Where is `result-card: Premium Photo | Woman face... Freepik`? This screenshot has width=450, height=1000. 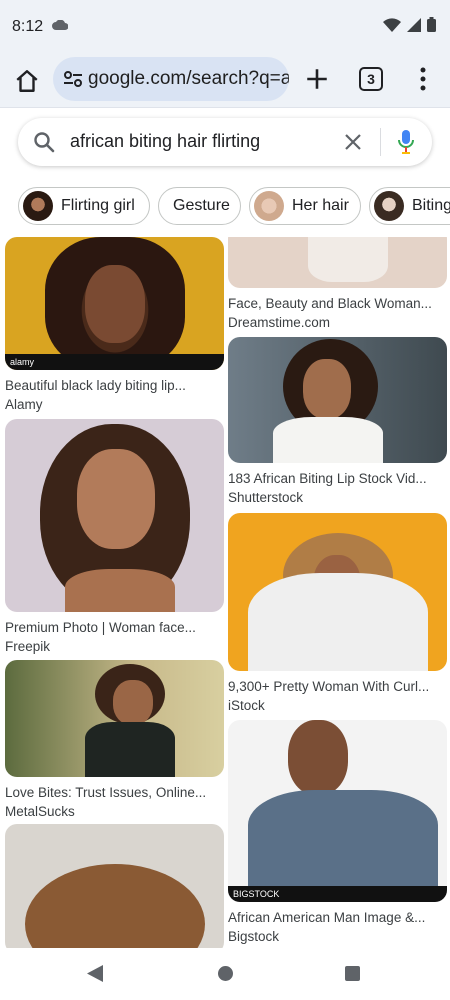
result-card: Premium Photo | Woman face... Freepik is located at coordinates (114, 537).